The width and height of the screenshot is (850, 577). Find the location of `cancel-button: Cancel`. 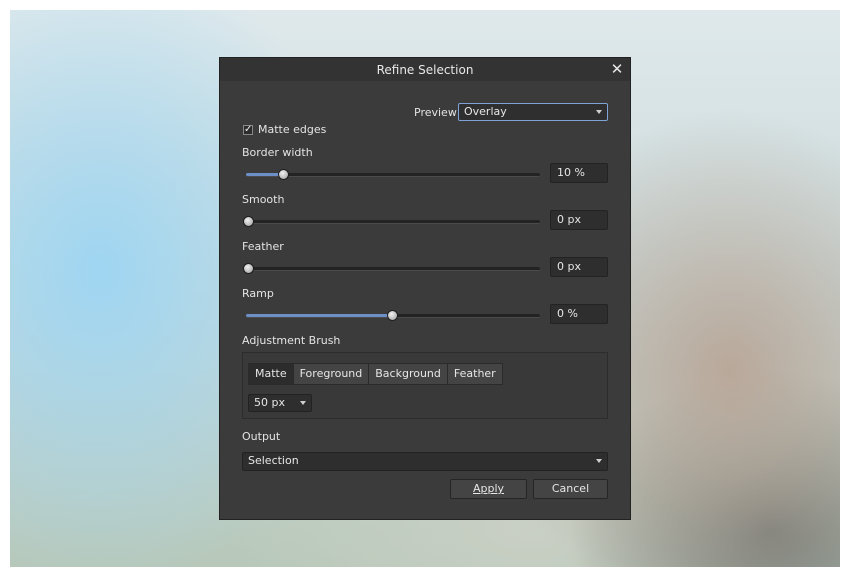

cancel-button: Cancel is located at coordinates (570, 489).